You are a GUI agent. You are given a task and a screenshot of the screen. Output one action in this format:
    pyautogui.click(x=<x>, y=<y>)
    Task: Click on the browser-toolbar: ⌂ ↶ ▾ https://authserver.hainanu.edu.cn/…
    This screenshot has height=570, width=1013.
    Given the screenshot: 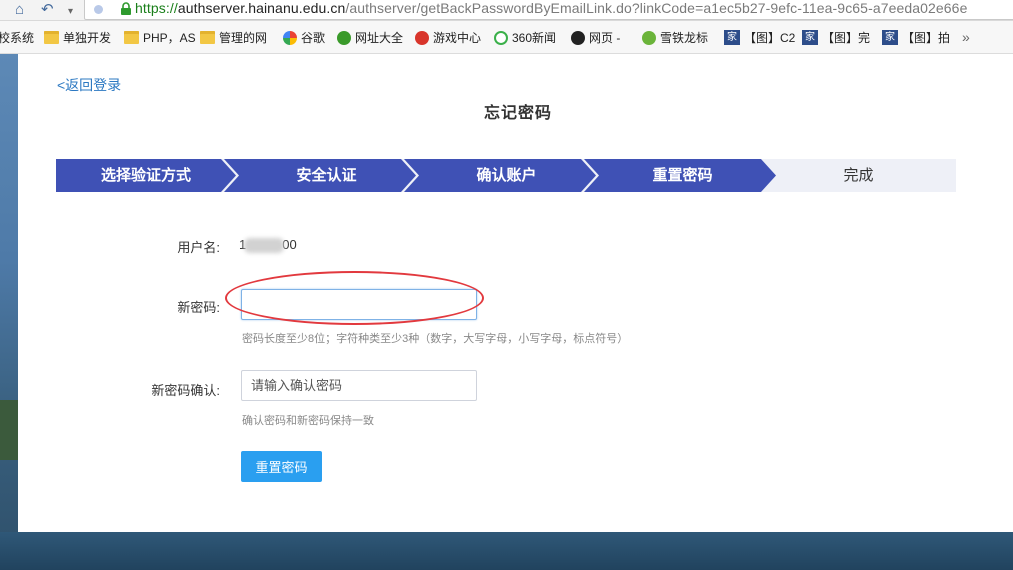 What is the action you would take?
    pyautogui.click(x=506, y=10)
    